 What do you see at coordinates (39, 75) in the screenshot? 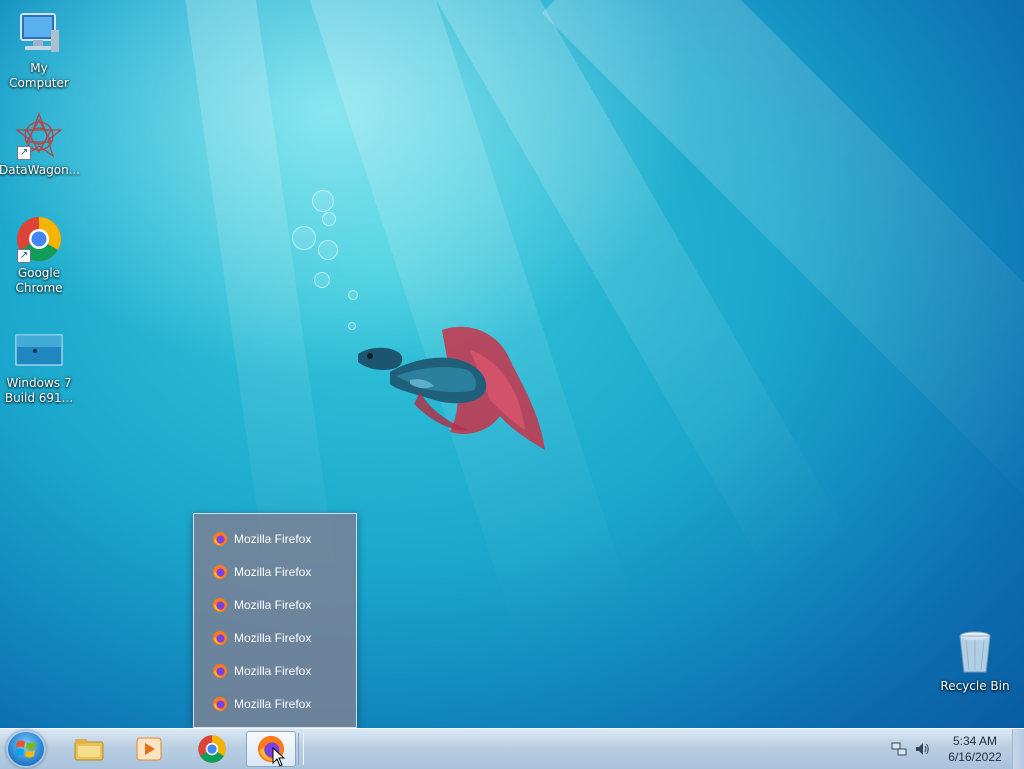
I see `desktop-icon-label: My Computer` at bounding box center [39, 75].